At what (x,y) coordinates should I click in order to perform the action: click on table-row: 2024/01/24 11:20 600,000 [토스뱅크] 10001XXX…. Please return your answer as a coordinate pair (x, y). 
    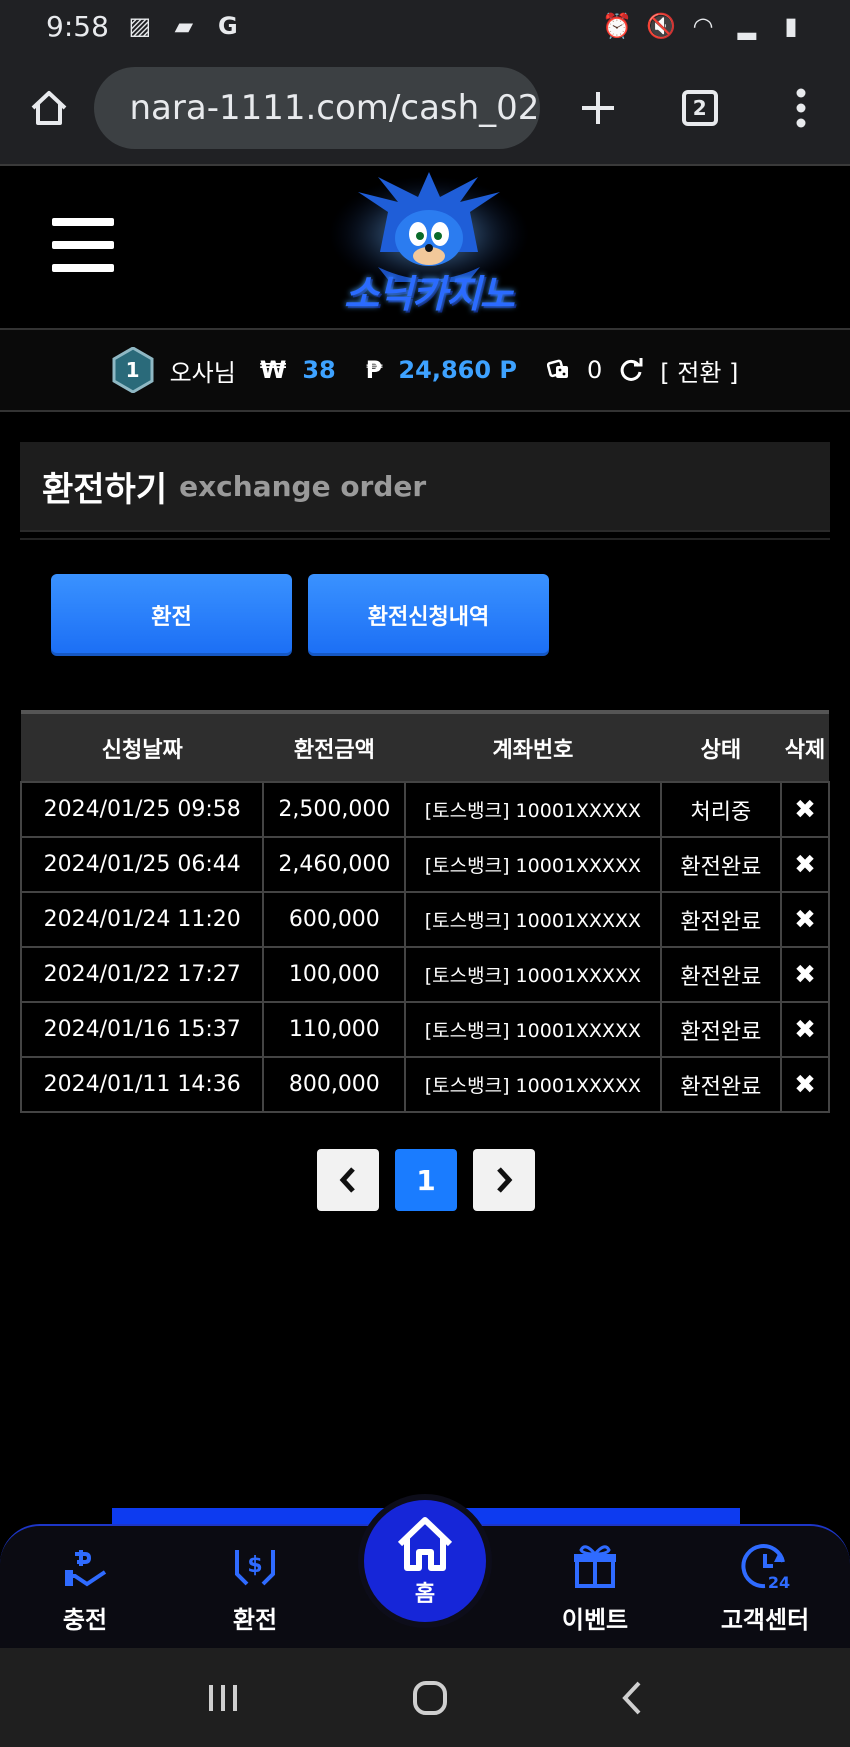
    Looking at the image, I should click on (424, 919).